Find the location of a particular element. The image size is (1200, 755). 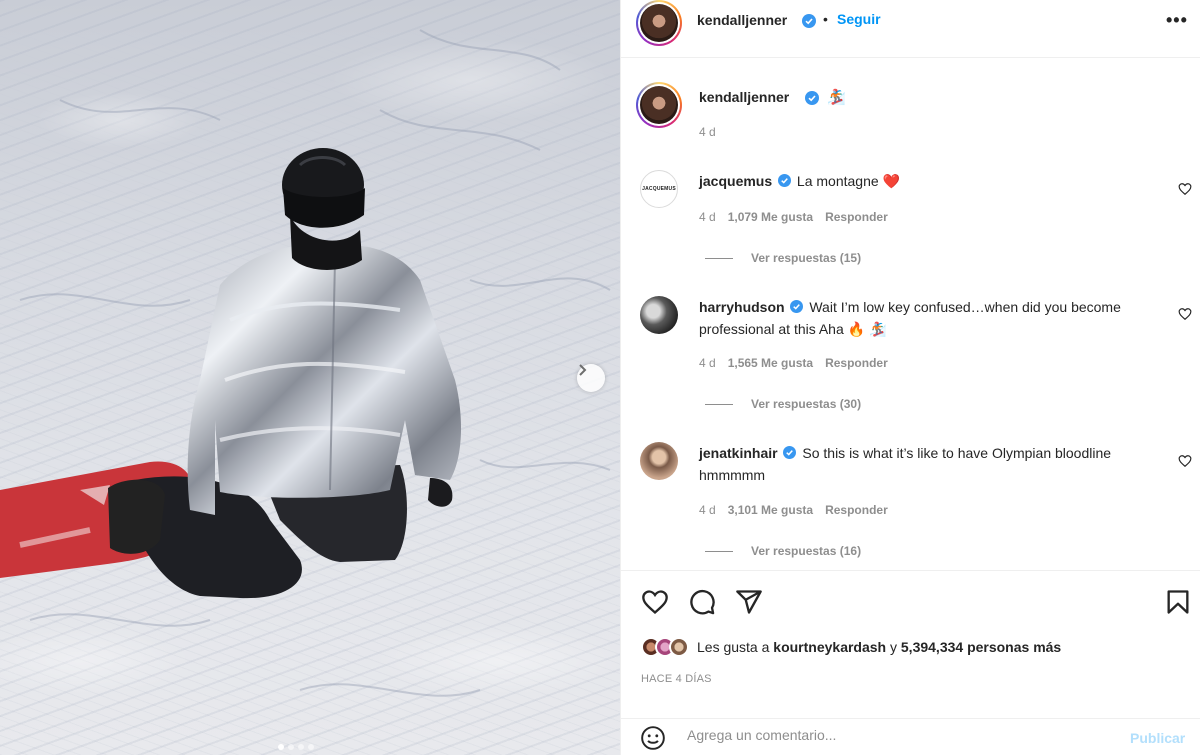

add-comment-bar: Publicar is located at coordinates (910, 736).